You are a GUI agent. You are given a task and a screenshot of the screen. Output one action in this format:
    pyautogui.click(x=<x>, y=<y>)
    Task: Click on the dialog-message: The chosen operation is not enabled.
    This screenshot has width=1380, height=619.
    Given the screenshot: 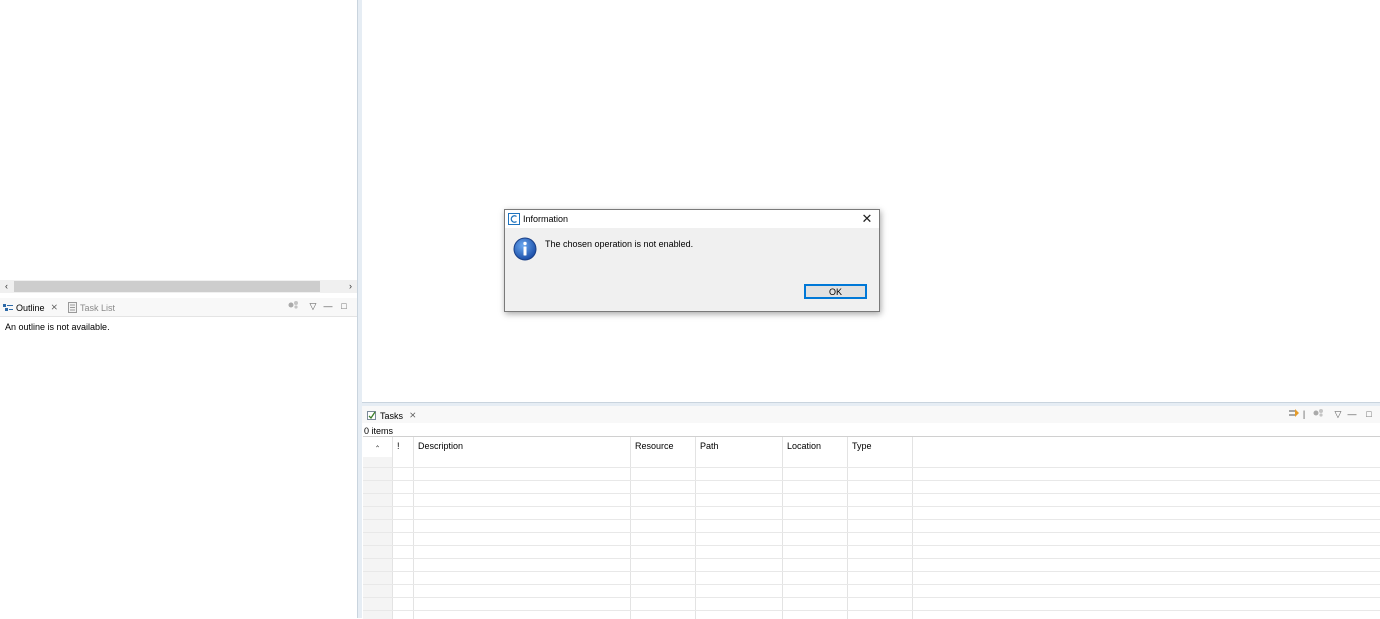 What is the action you would take?
    pyautogui.click(x=619, y=244)
    